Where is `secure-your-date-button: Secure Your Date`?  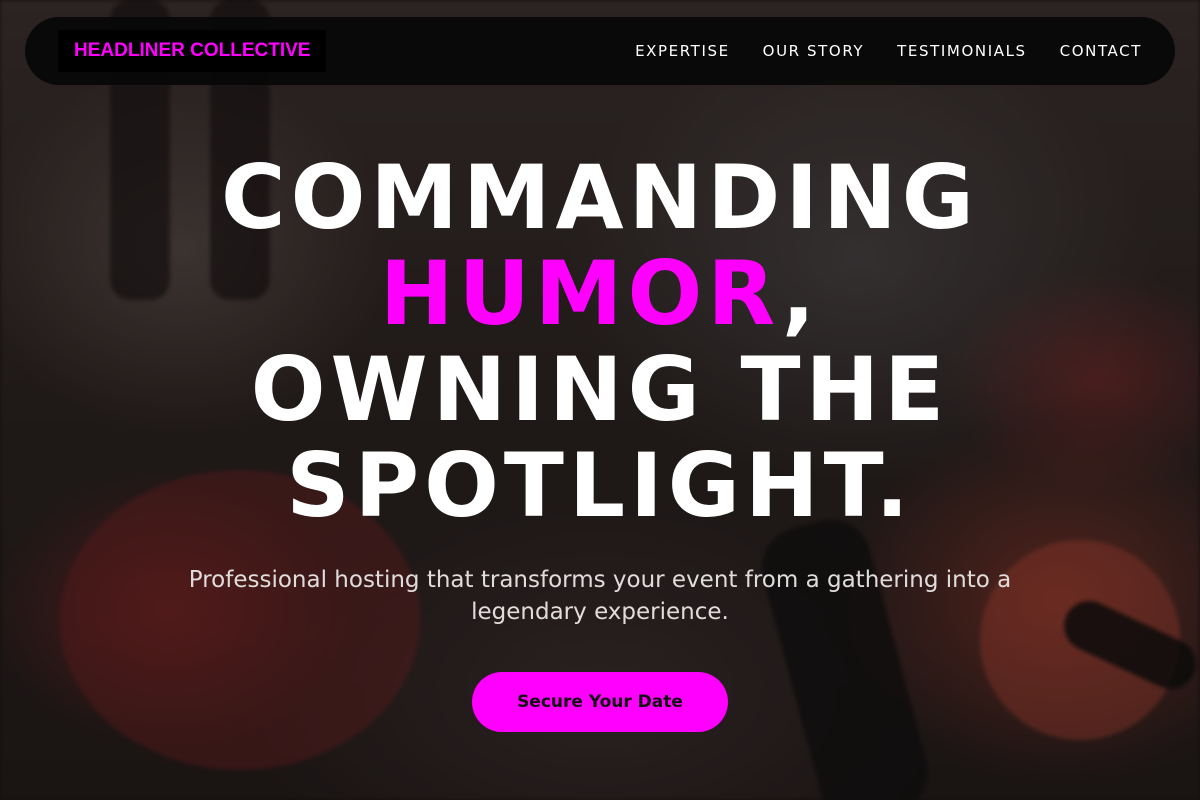 secure-your-date-button: Secure Your Date is located at coordinates (600, 702).